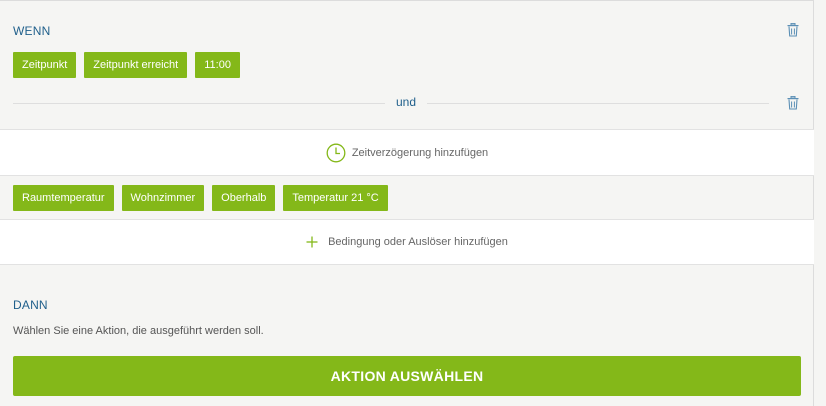 The image size is (826, 406). I want to click on select-action-button: AKTION AUSWÄHLEN, so click(407, 376).